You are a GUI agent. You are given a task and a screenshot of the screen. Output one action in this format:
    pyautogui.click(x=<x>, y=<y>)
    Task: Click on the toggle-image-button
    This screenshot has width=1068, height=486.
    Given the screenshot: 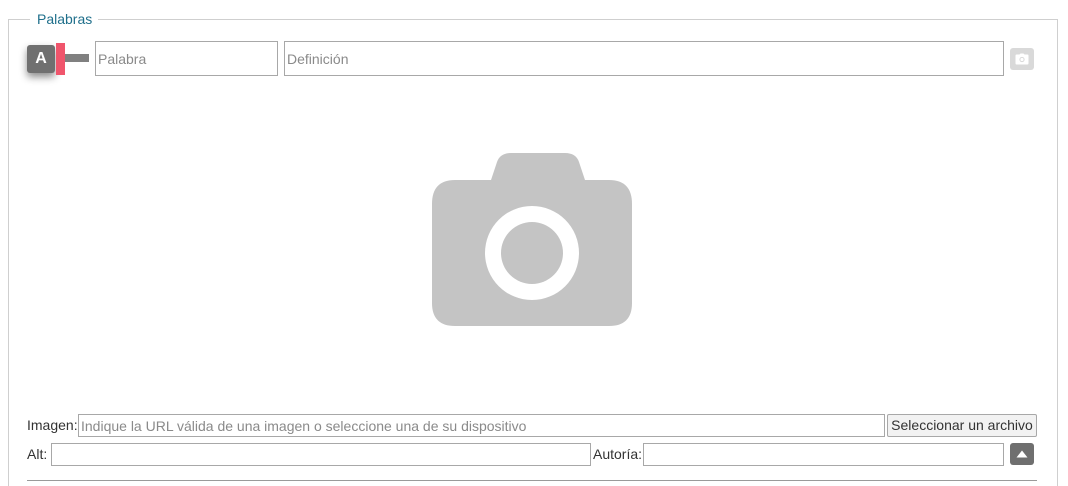 What is the action you would take?
    pyautogui.click(x=1022, y=59)
    